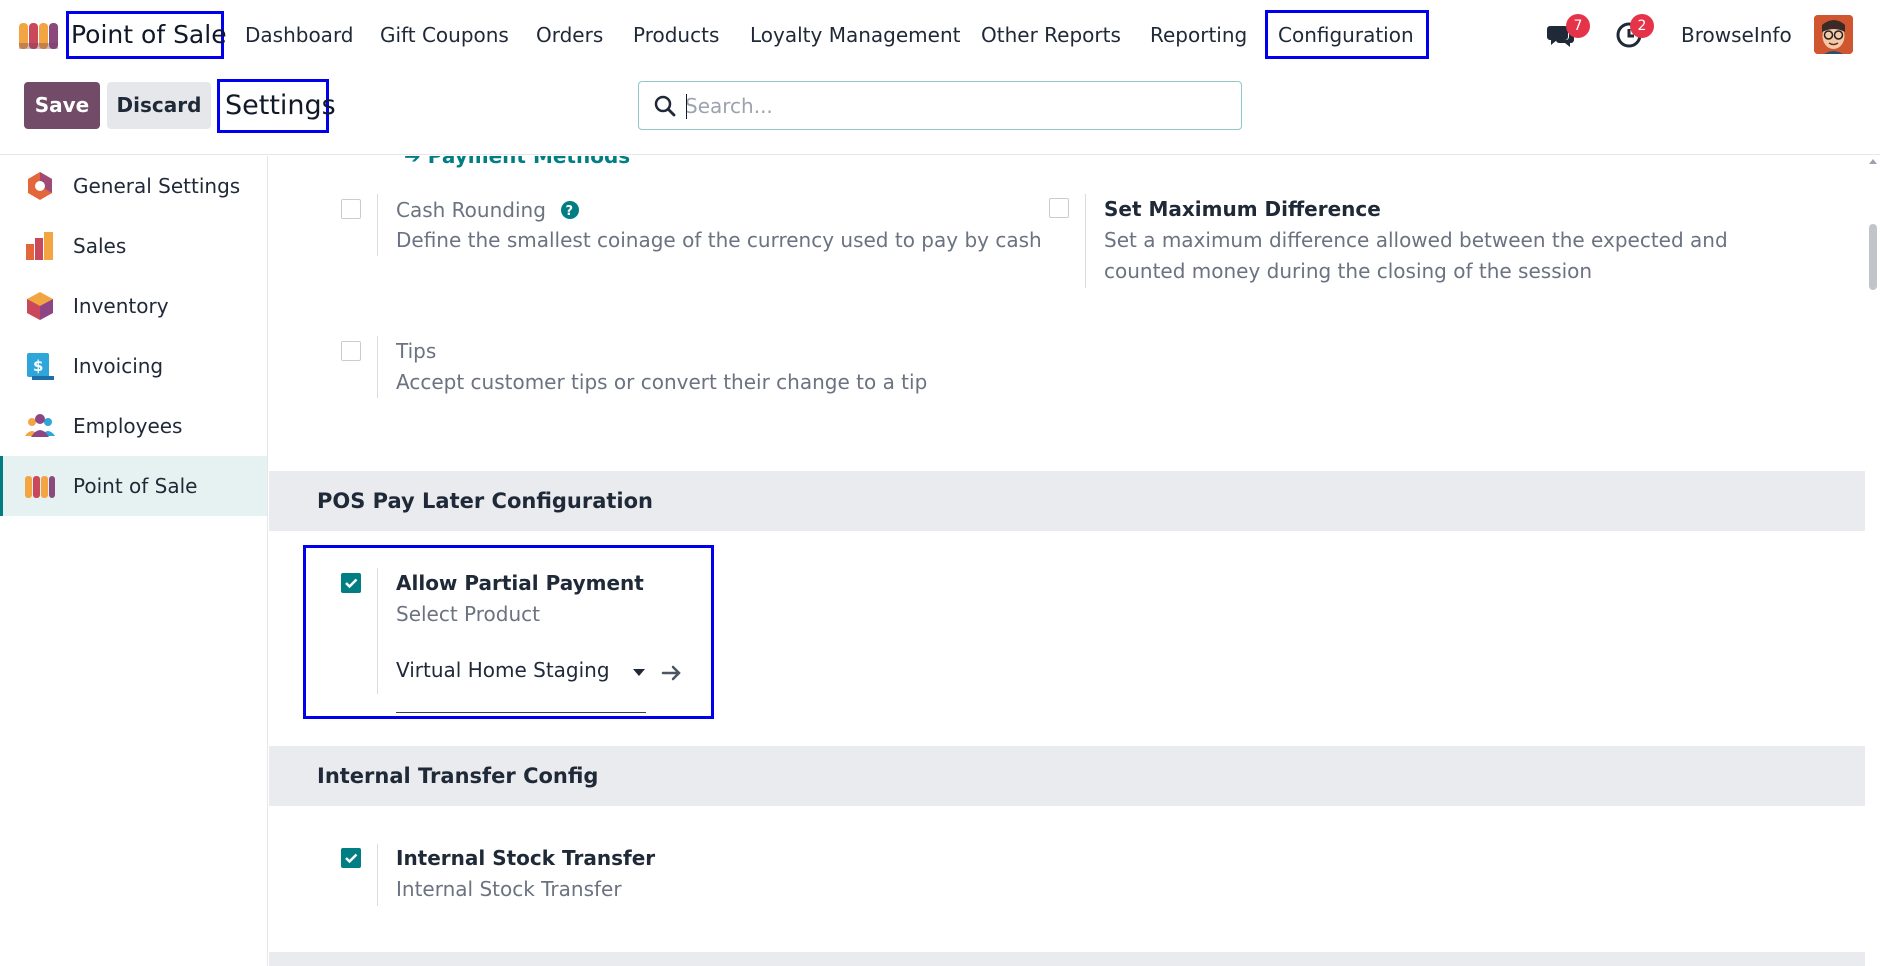  What do you see at coordinates (639, 673) in the screenshot?
I see `chevron-down-icon` at bounding box center [639, 673].